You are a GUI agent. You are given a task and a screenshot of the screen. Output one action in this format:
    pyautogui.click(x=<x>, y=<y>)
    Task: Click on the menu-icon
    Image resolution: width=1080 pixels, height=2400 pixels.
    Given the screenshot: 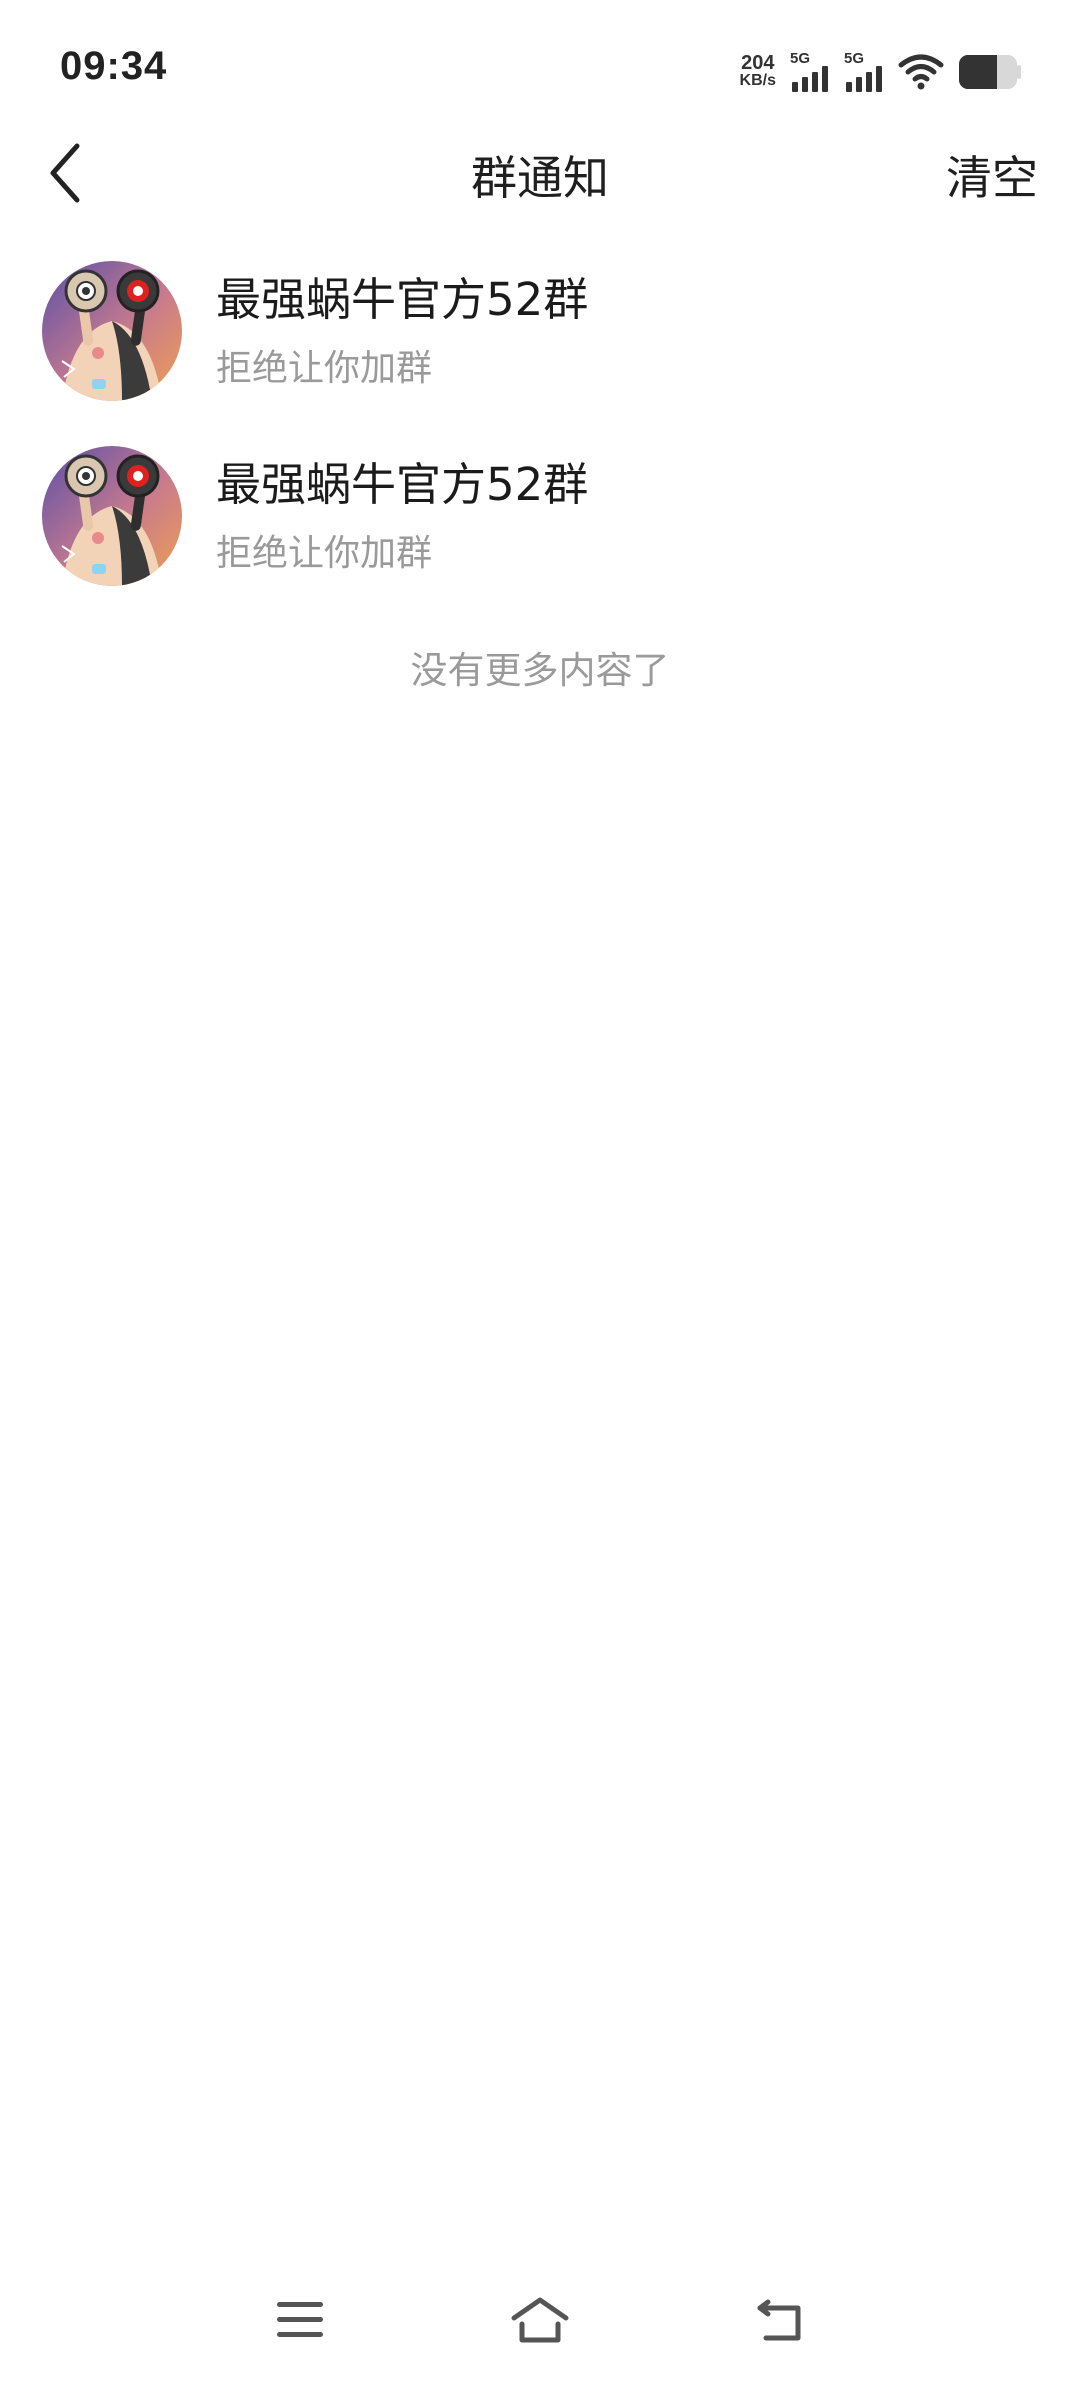 What is the action you would take?
    pyautogui.click(x=300, y=2319)
    